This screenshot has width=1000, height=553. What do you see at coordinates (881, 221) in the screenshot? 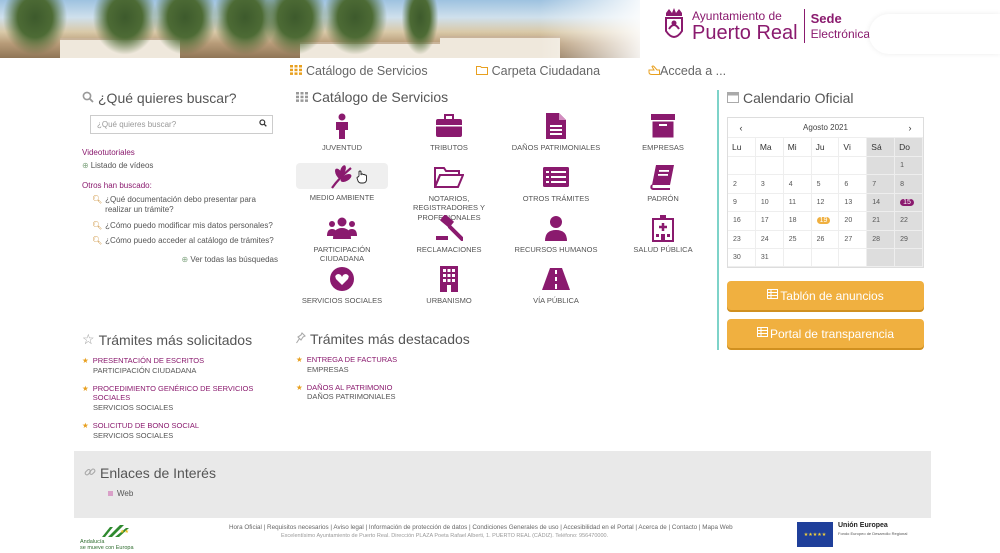
I see `calendar-day: 21` at bounding box center [881, 221].